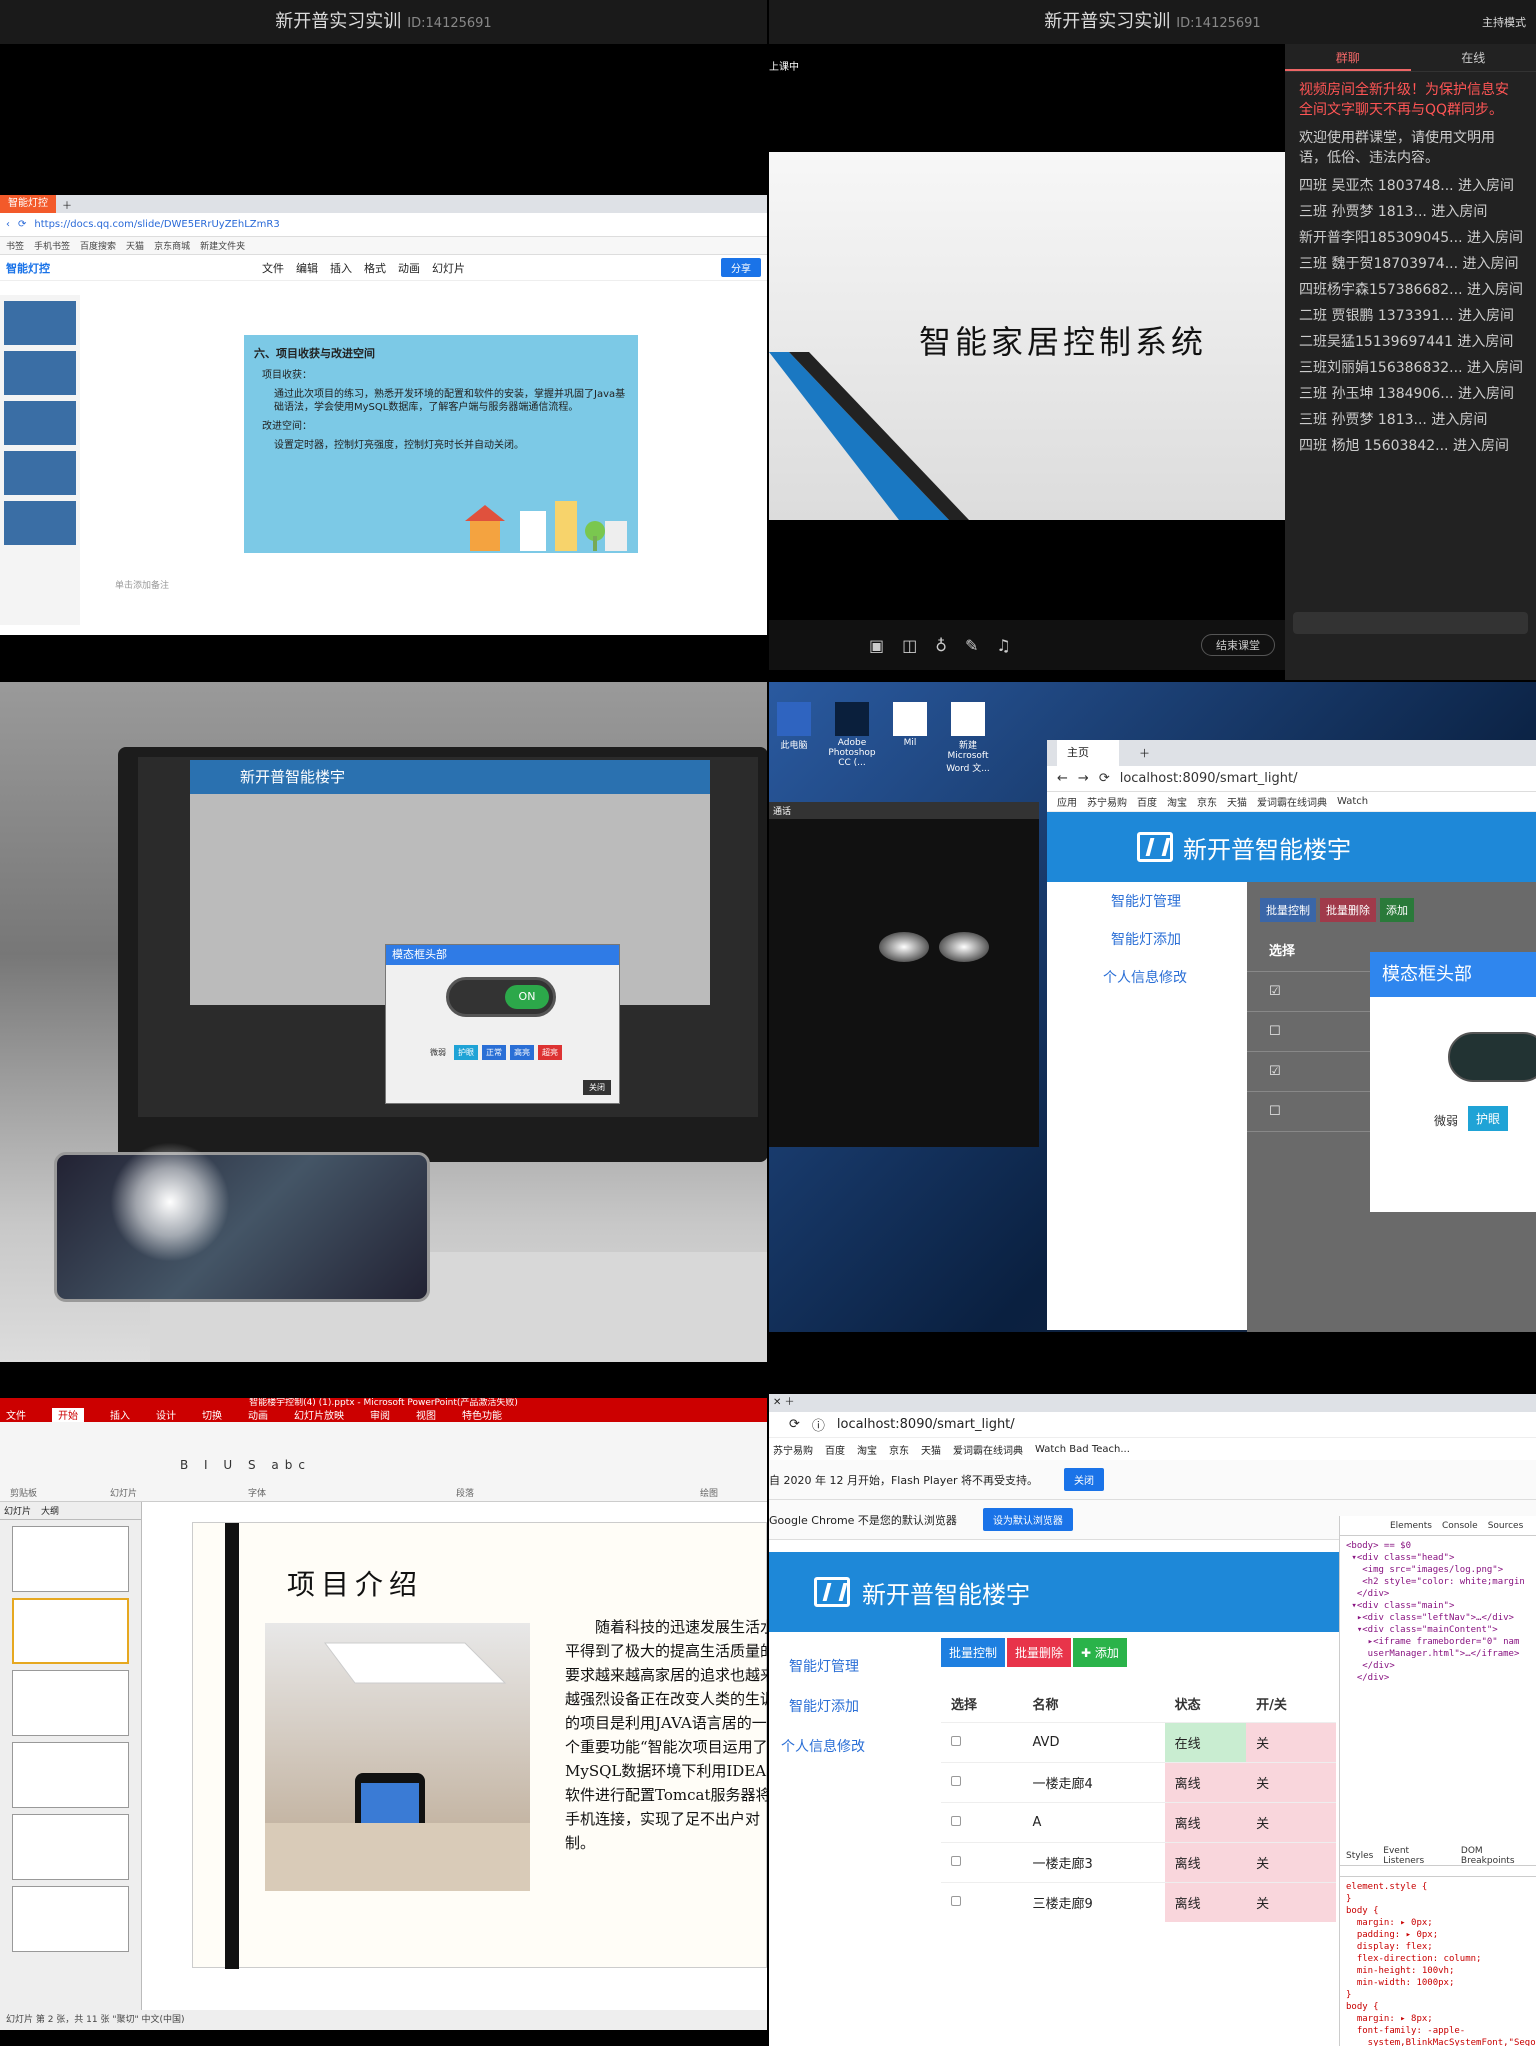  What do you see at coordinates (794, 738) in the screenshot?
I see `desktop-icon: 此电脑` at bounding box center [794, 738].